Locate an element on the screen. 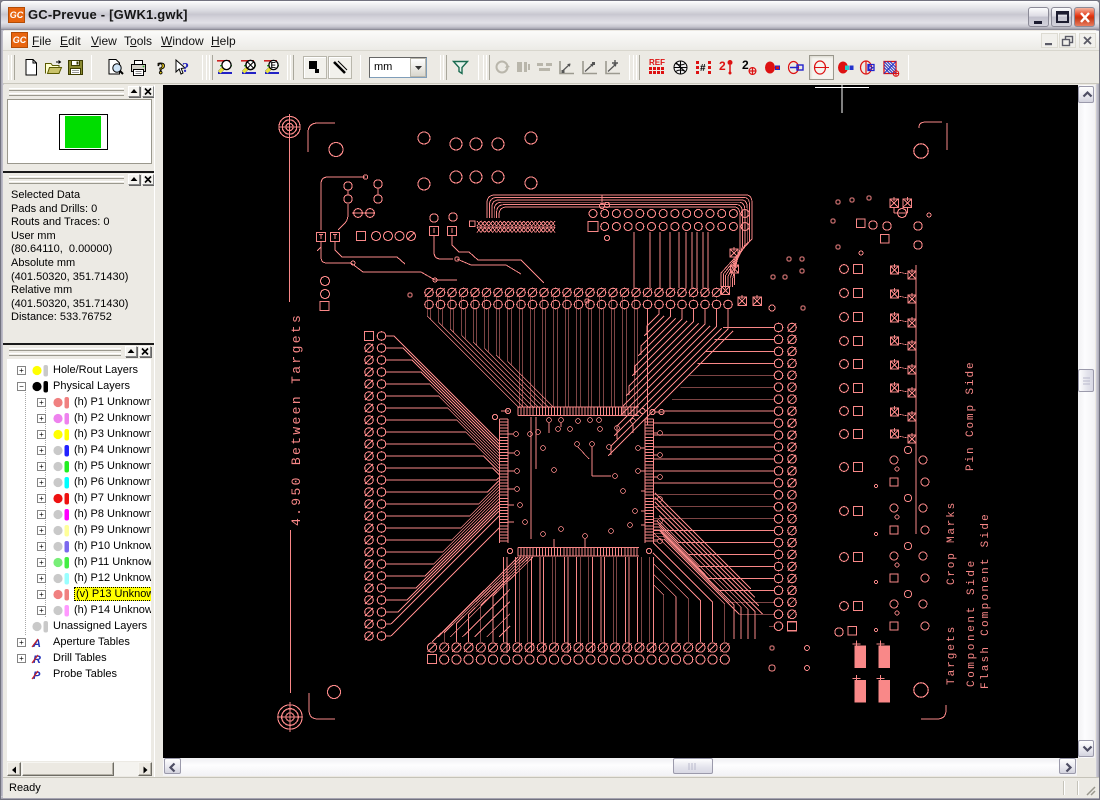 This screenshot has width=1100, height=800. svg-text: A is located at coordinates (36, 643).